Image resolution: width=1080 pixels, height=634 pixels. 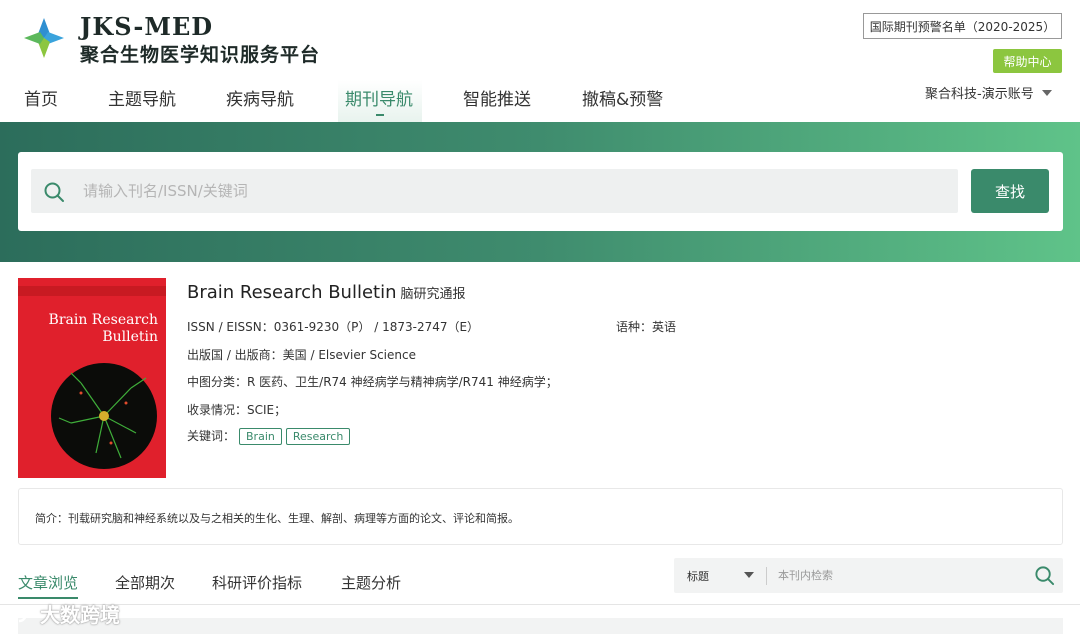 What do you see at coordinates (142, 101) in the screenshot?
I see `nav-item-topic: 主题导航` at bounding box center [142, 101].